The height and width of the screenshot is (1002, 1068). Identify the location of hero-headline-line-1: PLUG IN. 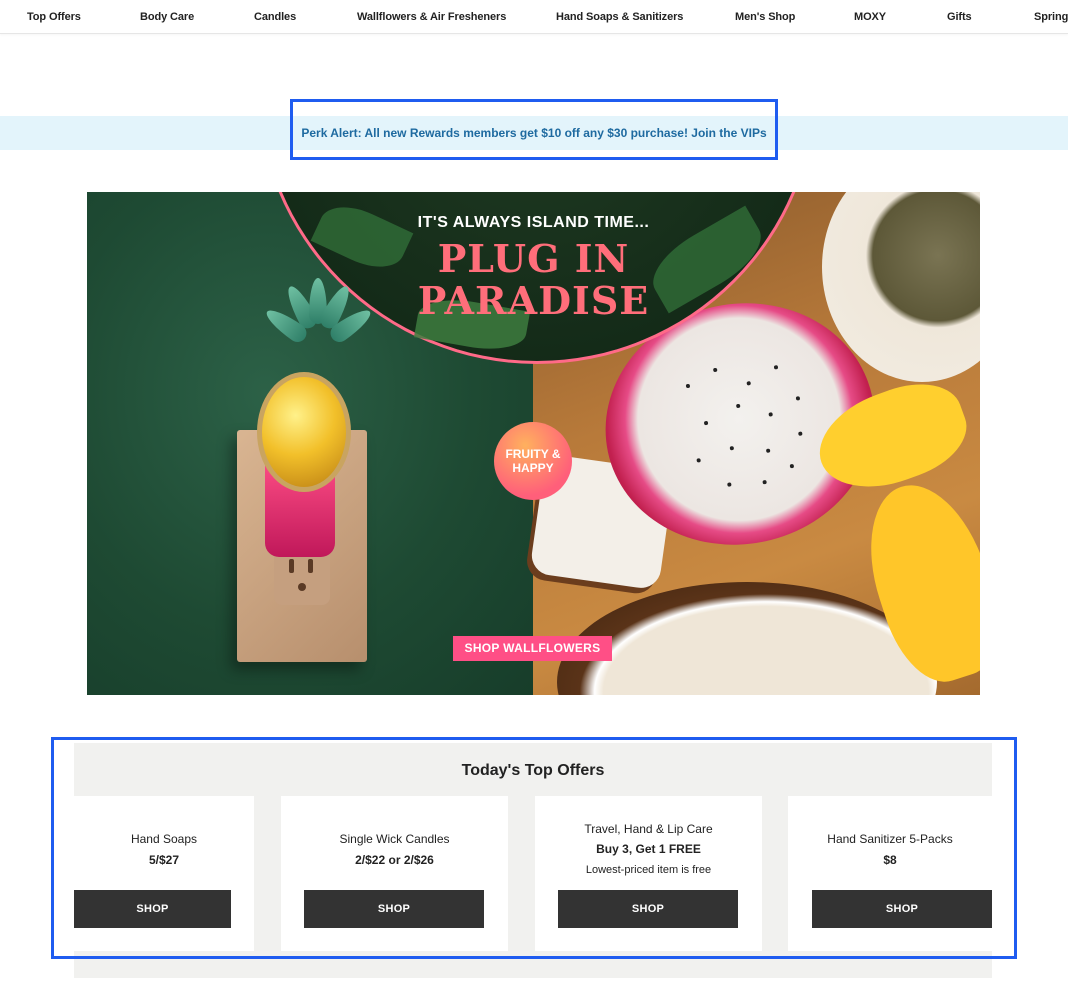
(533, 258).